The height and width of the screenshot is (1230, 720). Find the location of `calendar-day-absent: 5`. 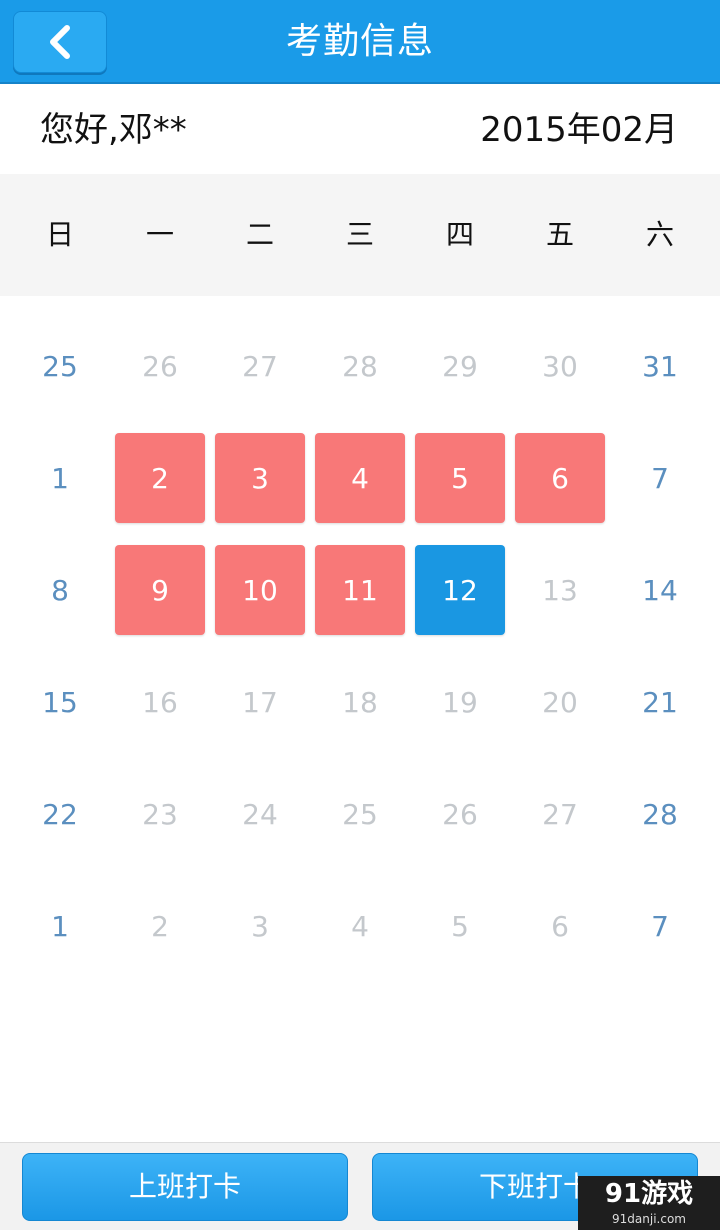

calendar-day-absent: 5 is located at coordinates (460, 478).